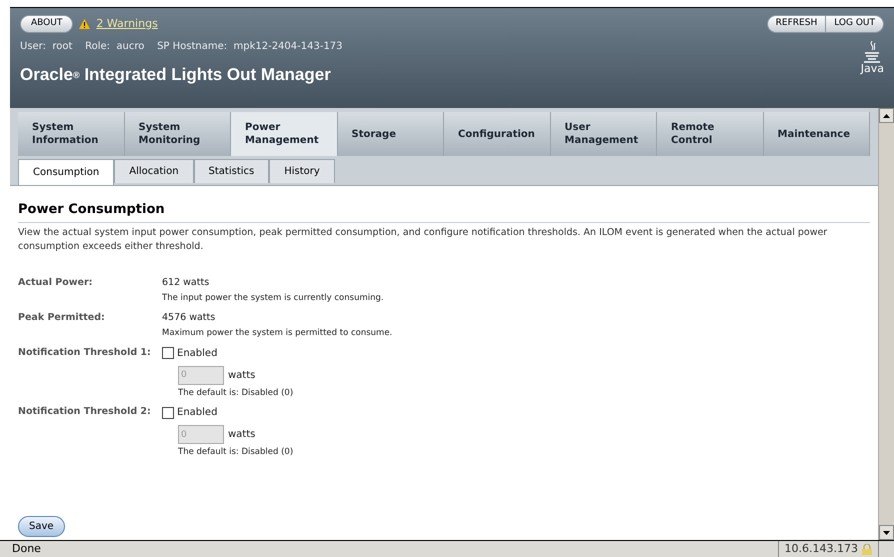 Image resolution: width=894 pixels, height=557 pixels. Describe the element at coordinates (62, 317) in the screenshot. I see `field-label: Peak Permitted:` at that location.